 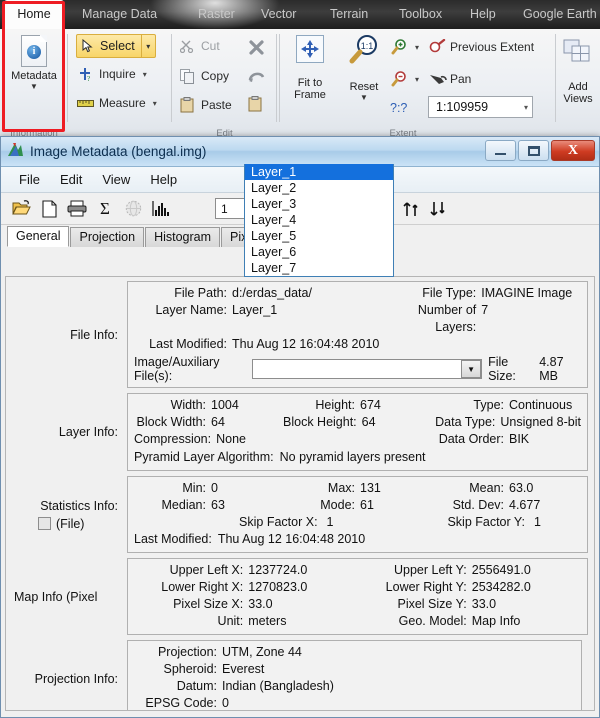 I want to click on cut-button: Cut, so click(x=199, y=46).